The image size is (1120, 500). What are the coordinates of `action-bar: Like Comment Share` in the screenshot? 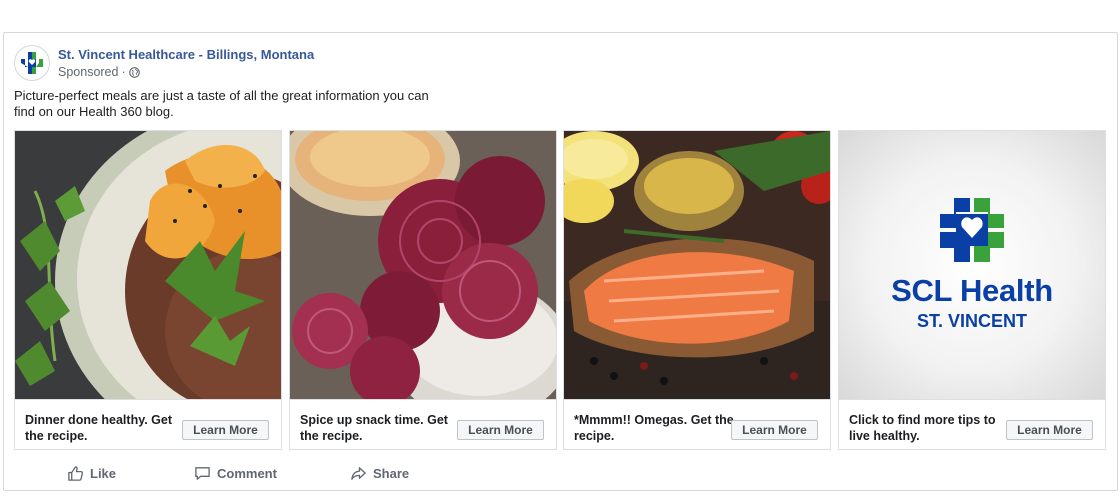 It's located at (314, 473).